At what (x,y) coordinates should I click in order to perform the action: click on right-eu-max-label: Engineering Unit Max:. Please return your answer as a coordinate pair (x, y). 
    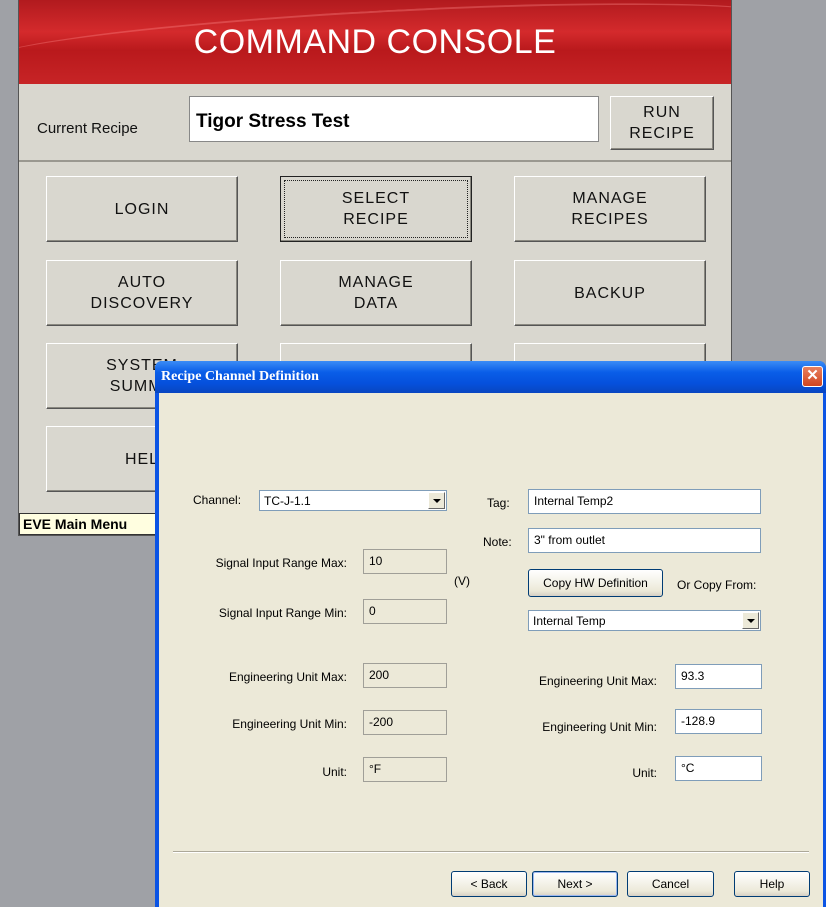
    Looking at the image, I should click on (597, 681).